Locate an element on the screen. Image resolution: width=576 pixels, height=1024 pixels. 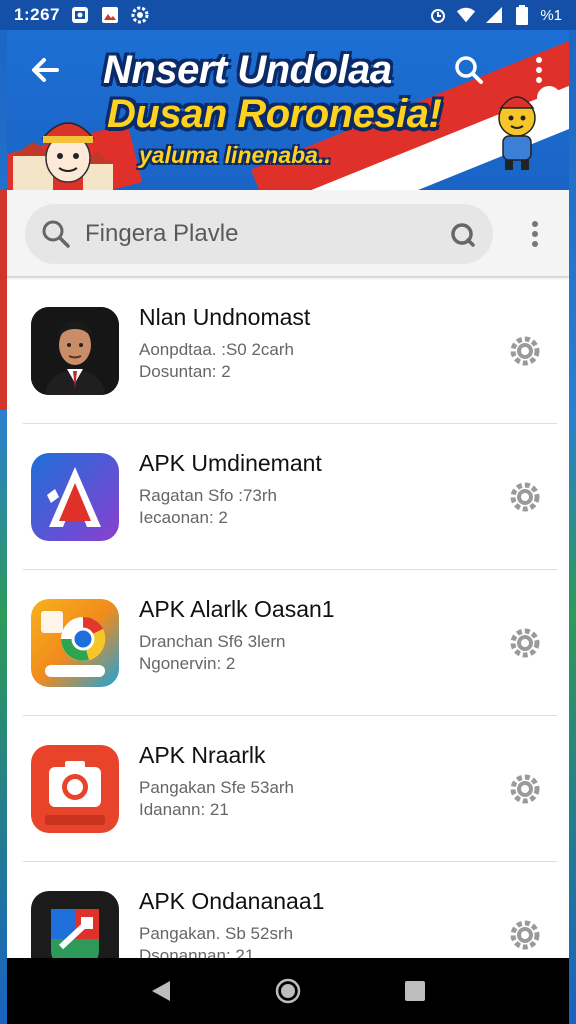
nav-back-button is located at coordinates (161, 991).